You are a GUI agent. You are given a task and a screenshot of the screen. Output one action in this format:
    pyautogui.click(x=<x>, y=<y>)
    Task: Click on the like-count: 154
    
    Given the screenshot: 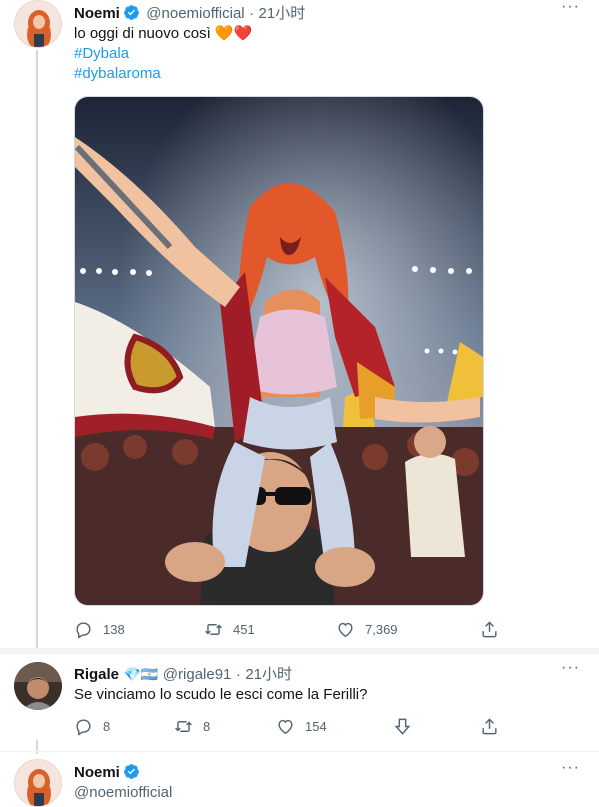 What is the action you would take?
    pyautogui.click(x=316, y=726)
    